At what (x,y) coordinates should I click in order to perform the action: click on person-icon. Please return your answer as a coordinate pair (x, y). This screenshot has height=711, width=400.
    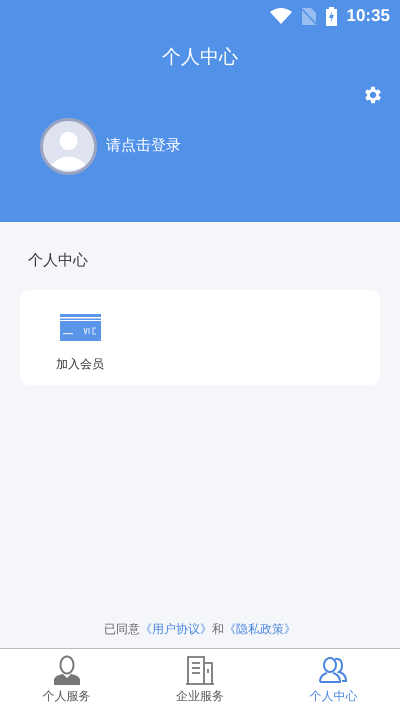
    Looking at the image, I should click on (67, 670).